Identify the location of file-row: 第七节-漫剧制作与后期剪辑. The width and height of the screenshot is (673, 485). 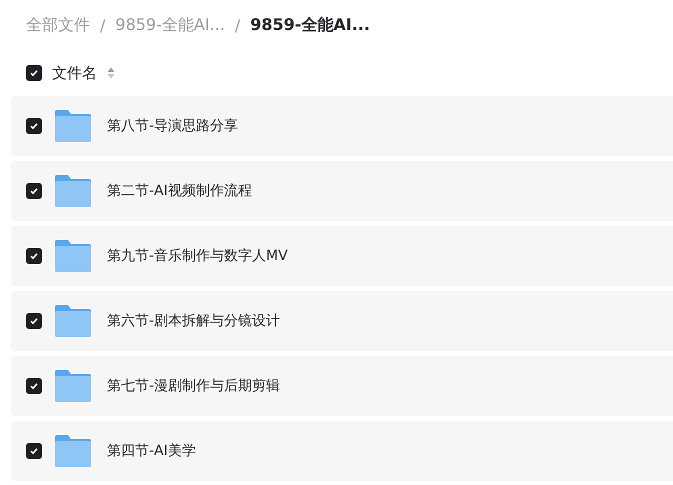
(342, 386).